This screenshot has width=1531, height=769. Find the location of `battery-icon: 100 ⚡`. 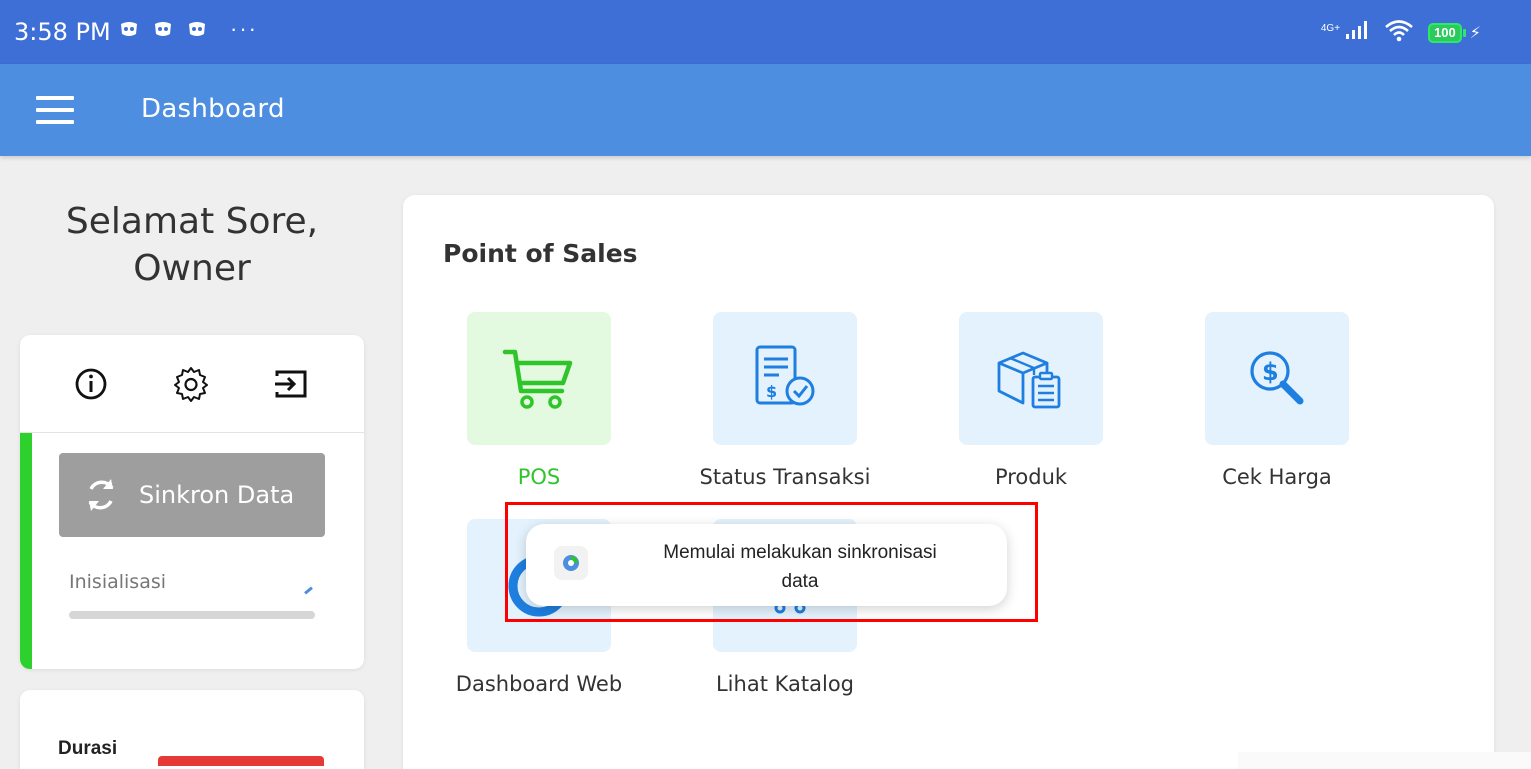

battery-icon: 100 ⚡ is located at coordinates (1454, 32).